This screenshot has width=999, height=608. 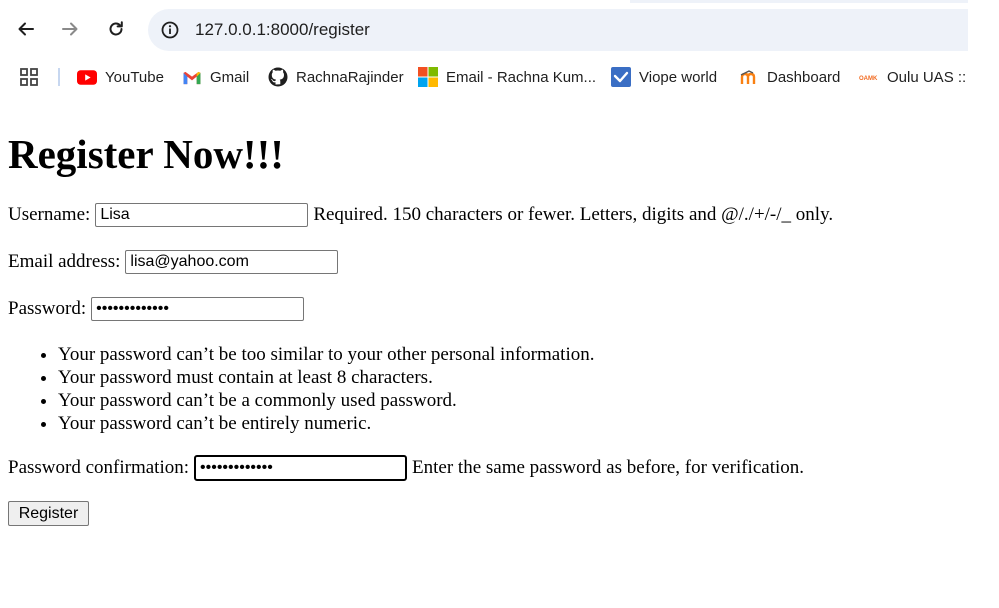 I want to click on bookmark-youtube: YouTube, so click(x=120, y=77).